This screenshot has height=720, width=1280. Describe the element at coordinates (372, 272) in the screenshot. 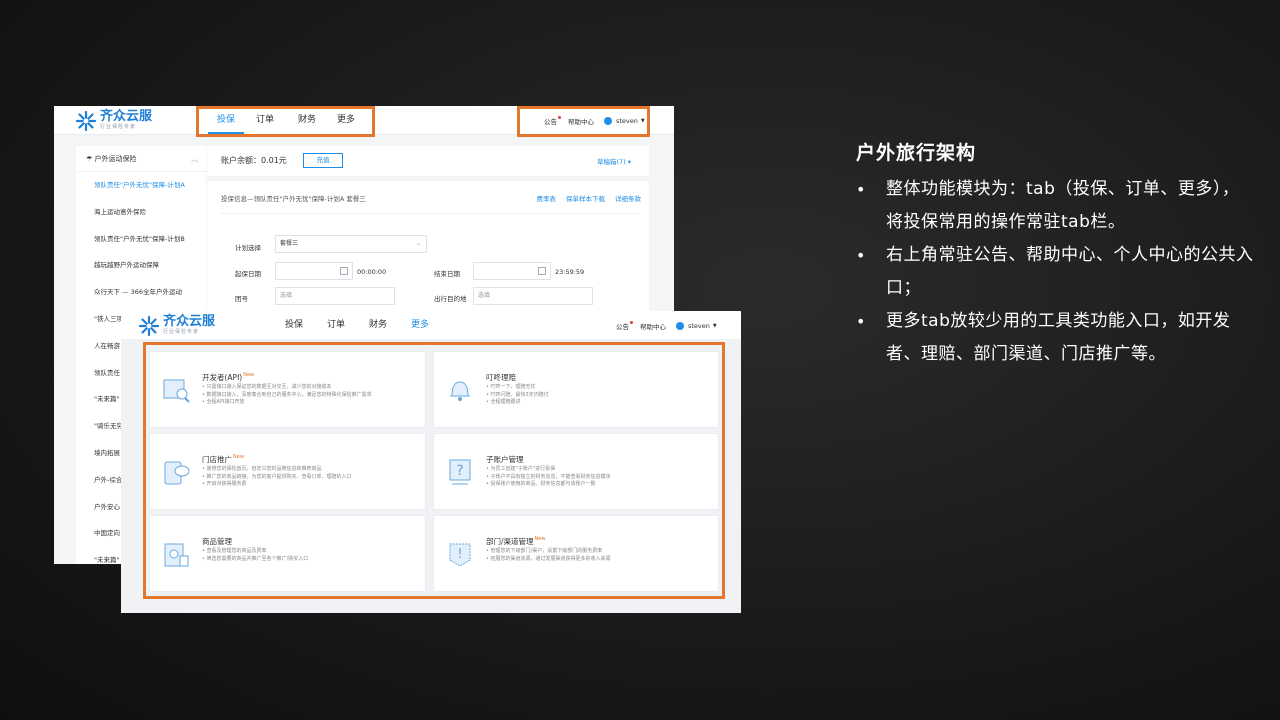

I see `start-time: 00:00:00` at that location.